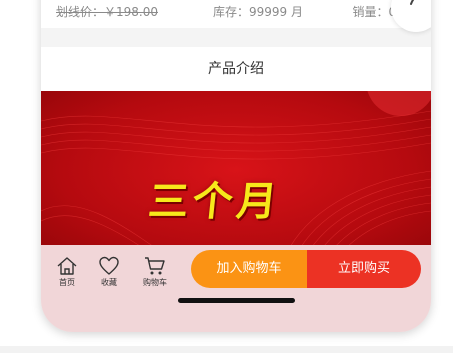 Image resolution: width=453 pixels, height=353 pixels. Describe the element at coordinates (155, 282) in the screenshot. I see `tab-cart-label: 购物车` at that location.